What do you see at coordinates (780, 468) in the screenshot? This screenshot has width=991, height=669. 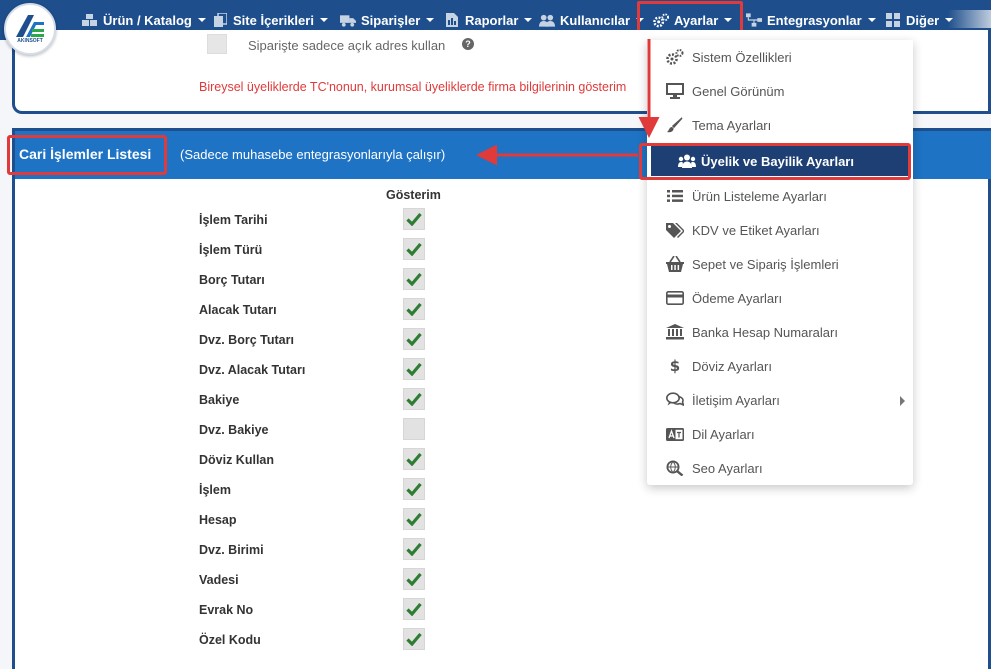 I see `menu-item-seo: Seo Ayarları` at bounding box center [780, 468].